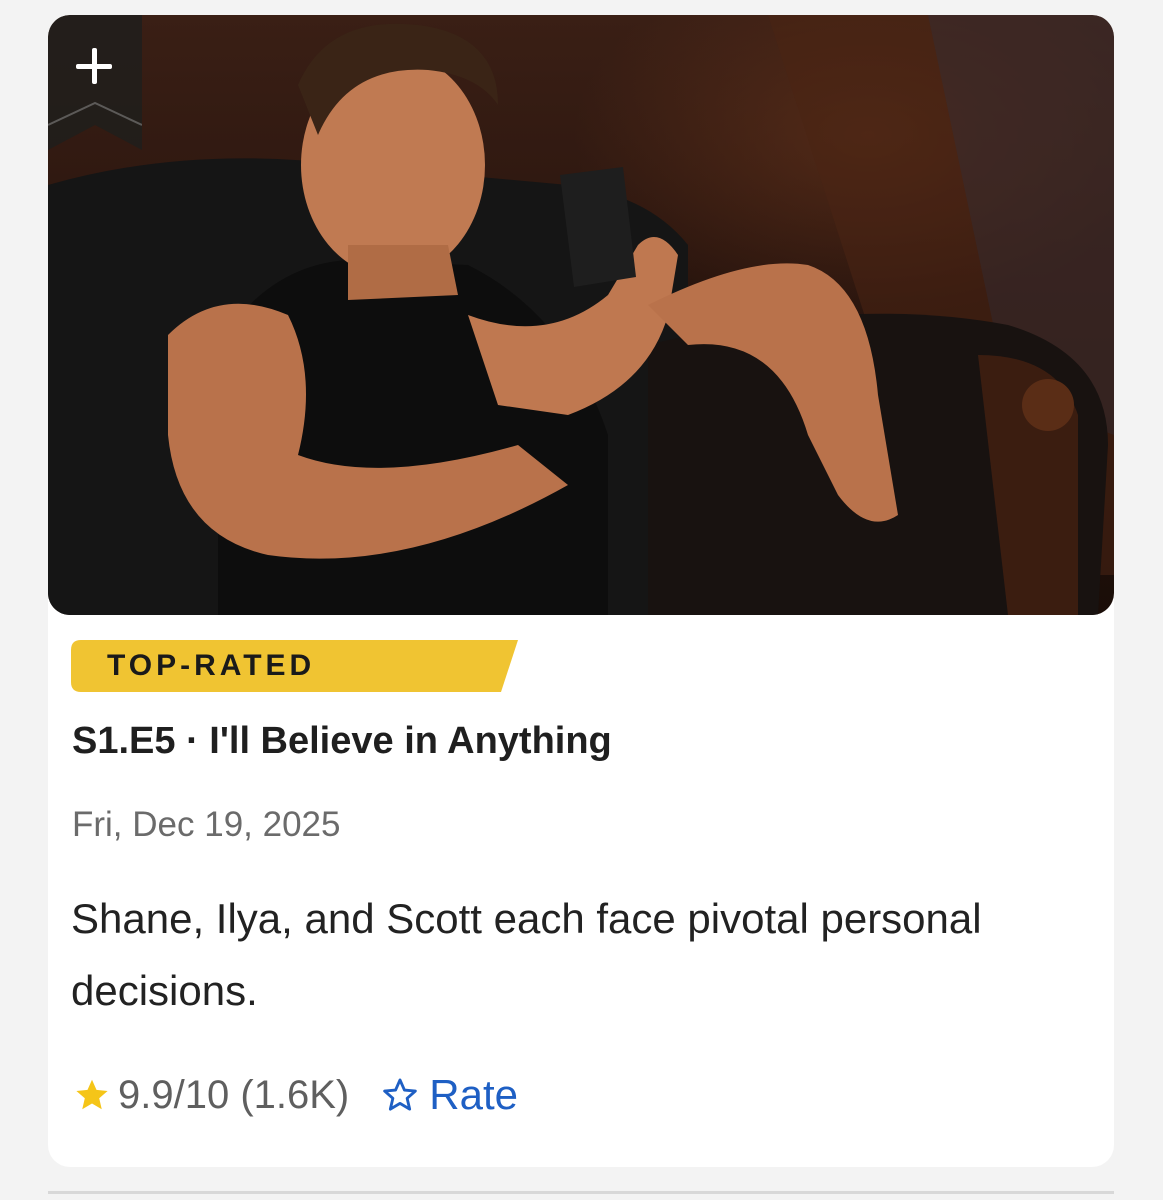  I want to click on episode-date: Fri, Dec 19, 2025, so click(206, 824).